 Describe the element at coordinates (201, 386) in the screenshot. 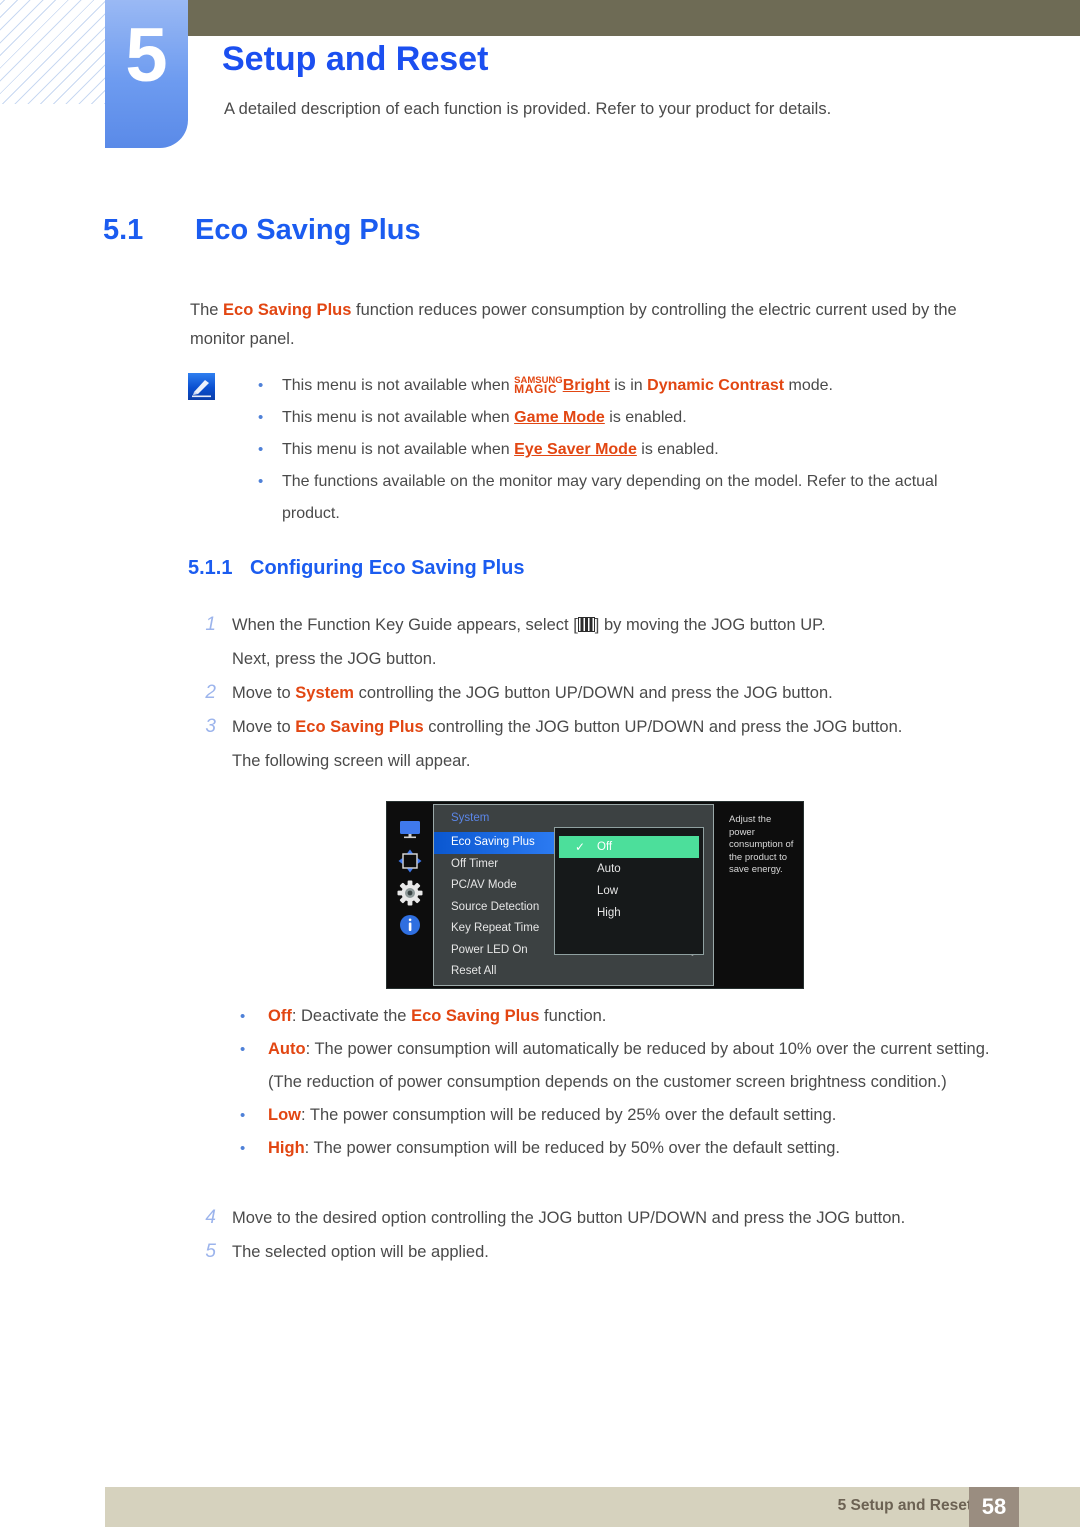

I see `note-pencil-icon` at that location.